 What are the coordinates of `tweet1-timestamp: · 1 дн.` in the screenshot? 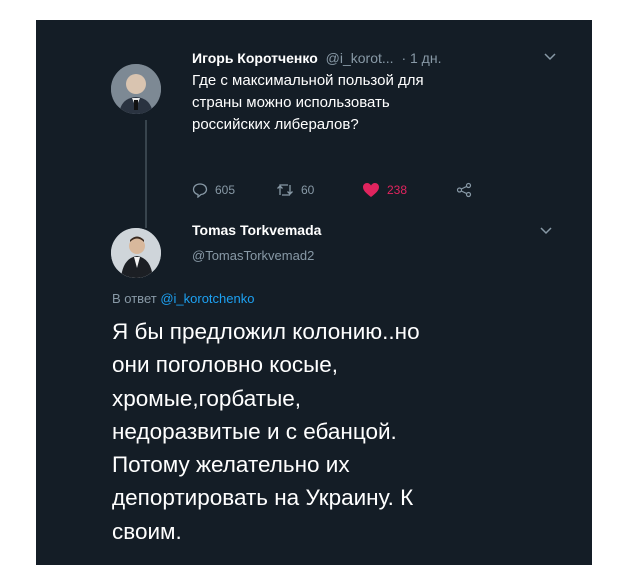 It's located at (421, 58).